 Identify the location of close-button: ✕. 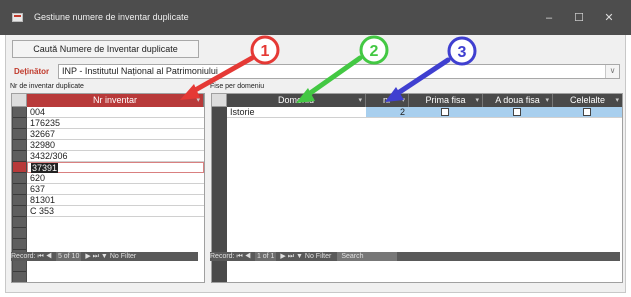
(609, 18).